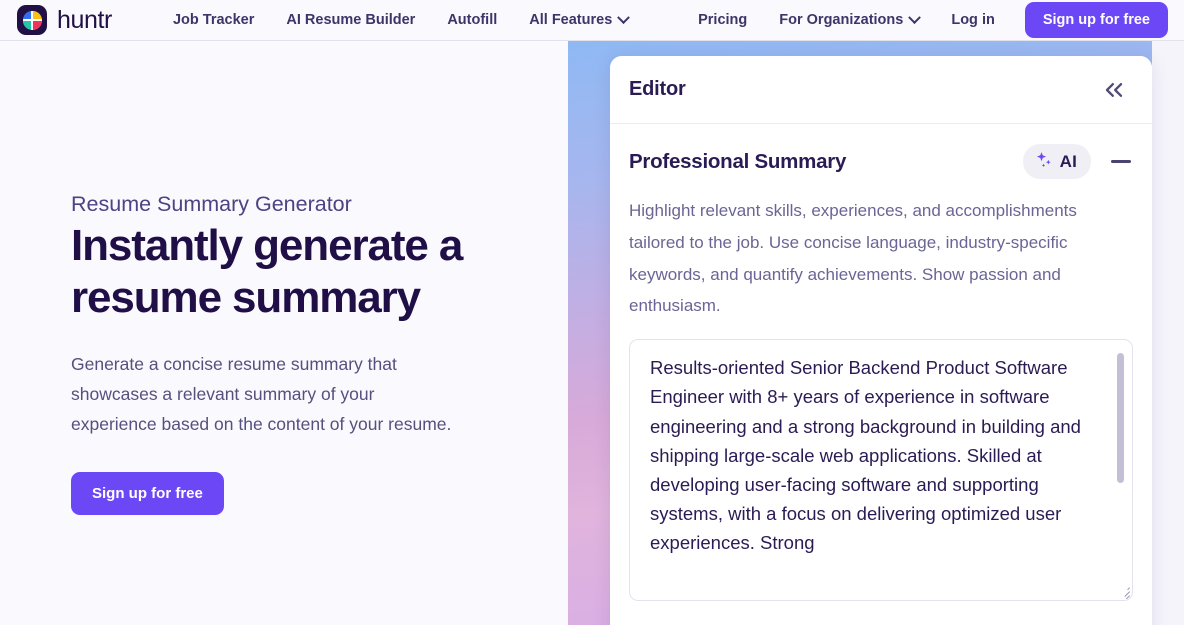 The height and width of the screenshot is (625, 1184). I want to click on page-title: Instantly generate a resume summary, so click(267, 271).